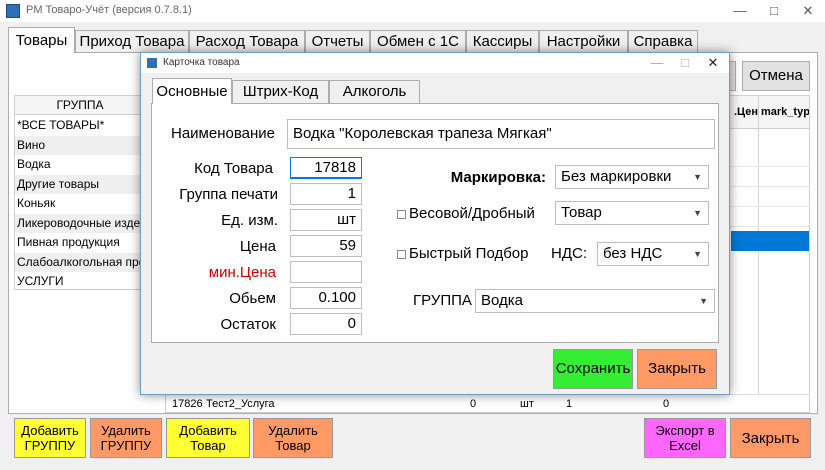 Image resolution: width=825 pixels, height=470 pixels. I want to click on group-item: Коньяк, so click(79, 204).